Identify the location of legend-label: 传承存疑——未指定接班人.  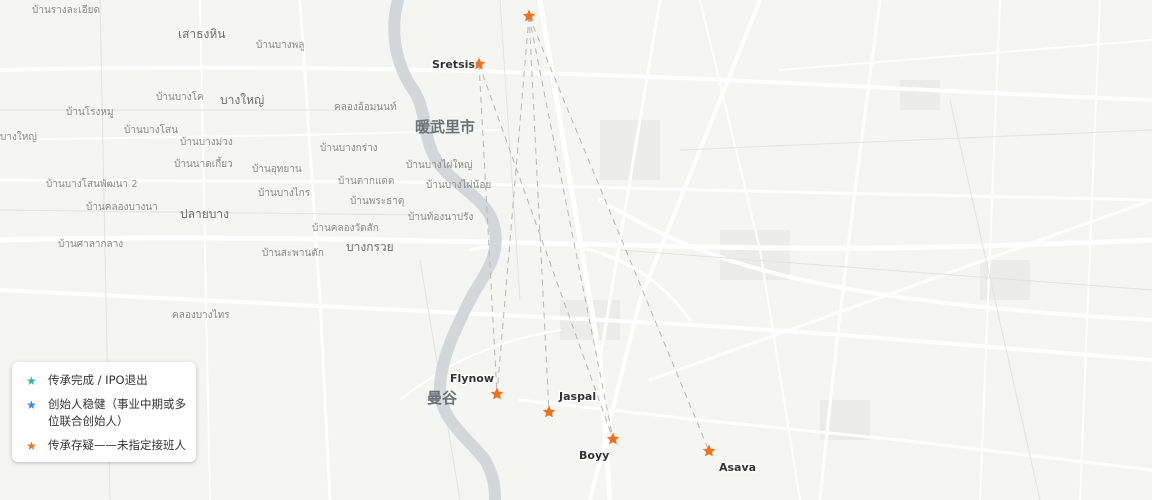
(117, 445).